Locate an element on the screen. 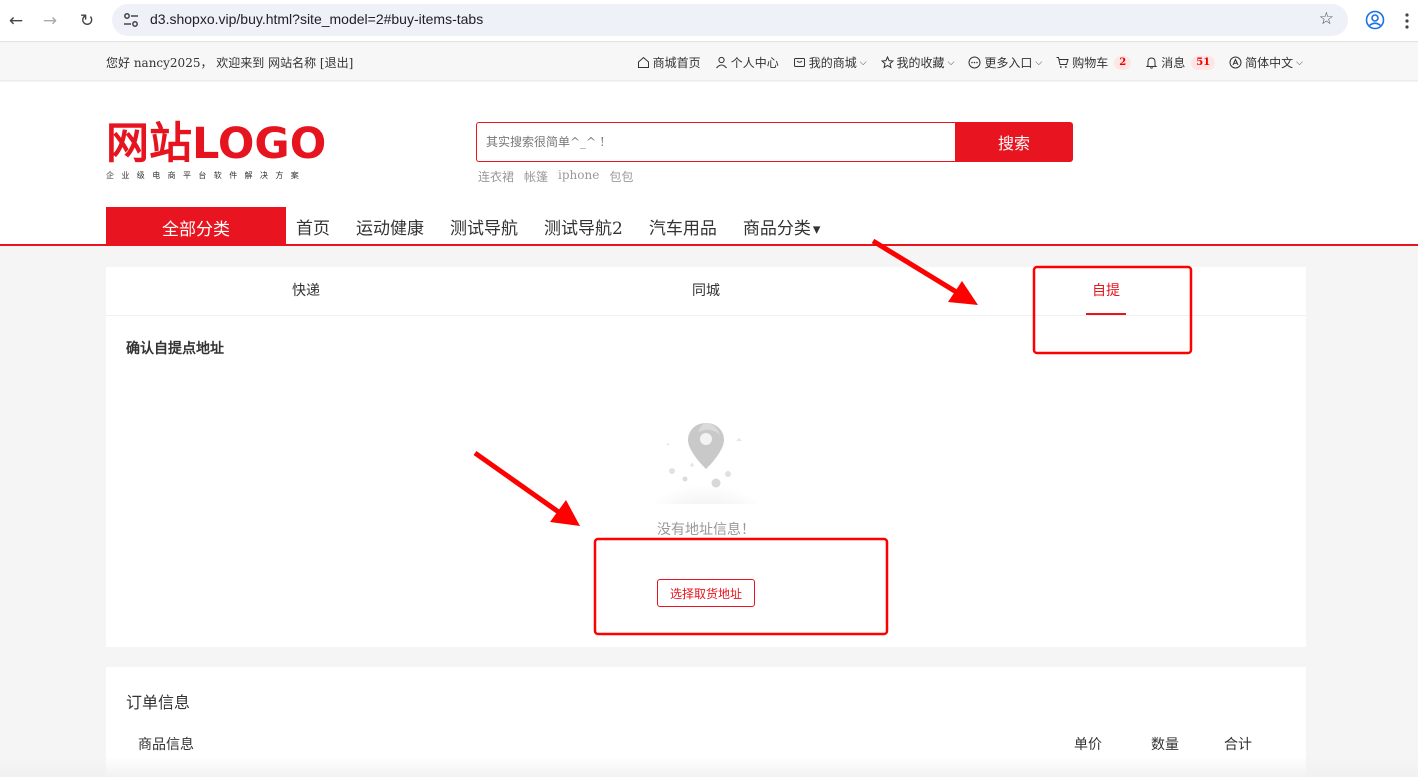 The width and height of the screenshot is (1418, 777). cart-label: 购物车 is located at coordinates (1090, 63).